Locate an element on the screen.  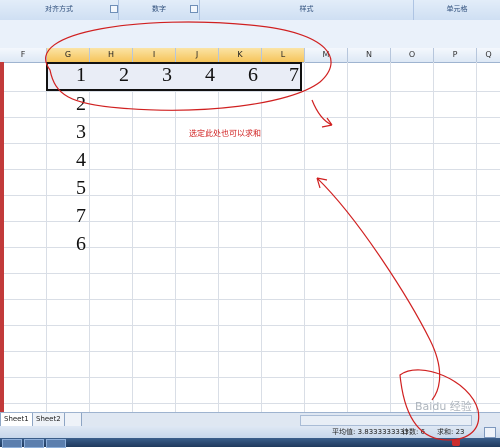
row-marker-bar is located at coordinates (2, 237).